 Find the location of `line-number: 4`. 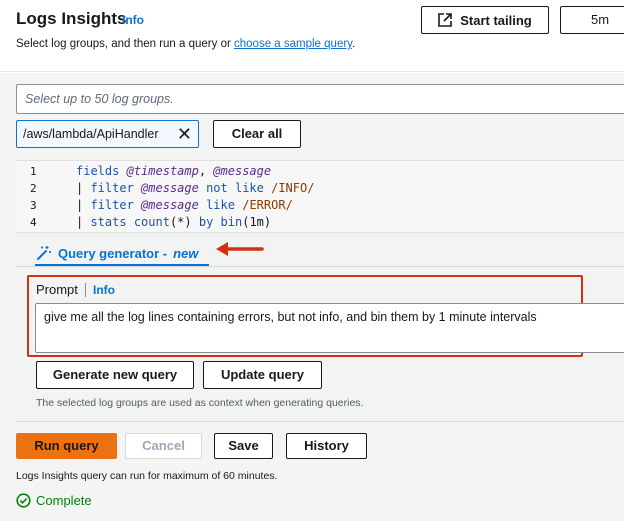

line-number: 4 is located at coordinates (33, 222).